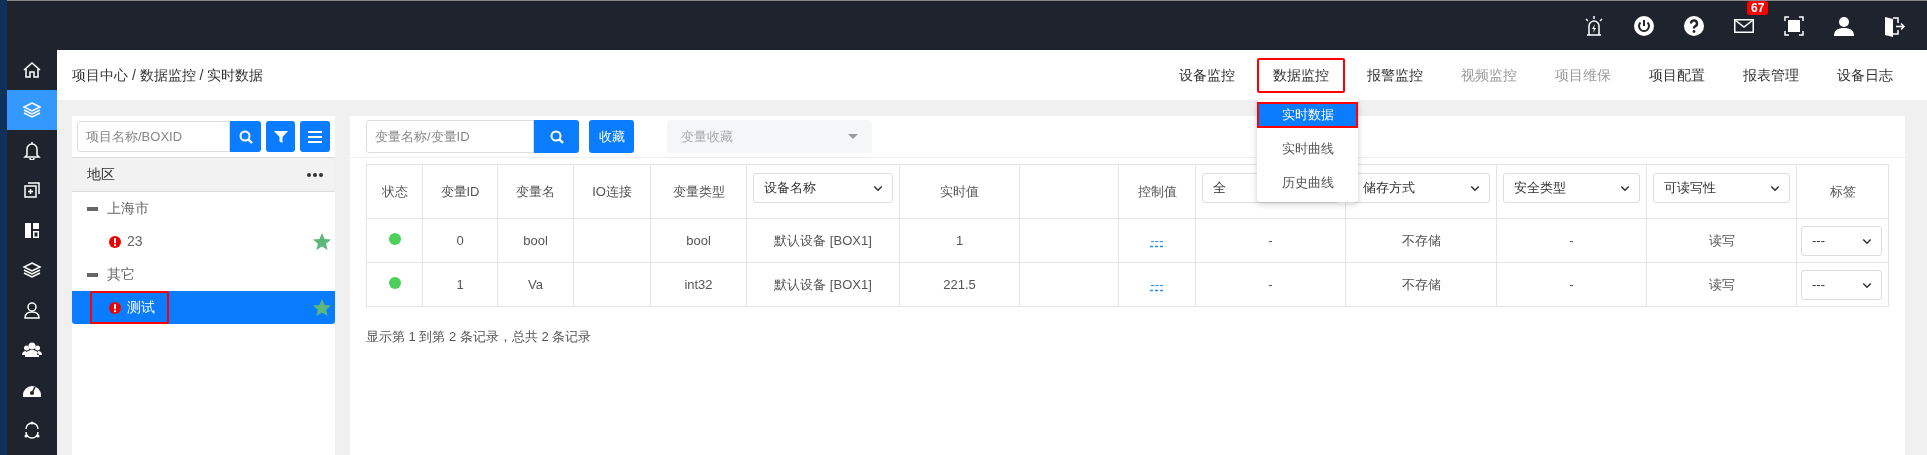  I want to click on breadcrumb: 项目中心 / 数据监控 / 实时数据, so click(168, 75).